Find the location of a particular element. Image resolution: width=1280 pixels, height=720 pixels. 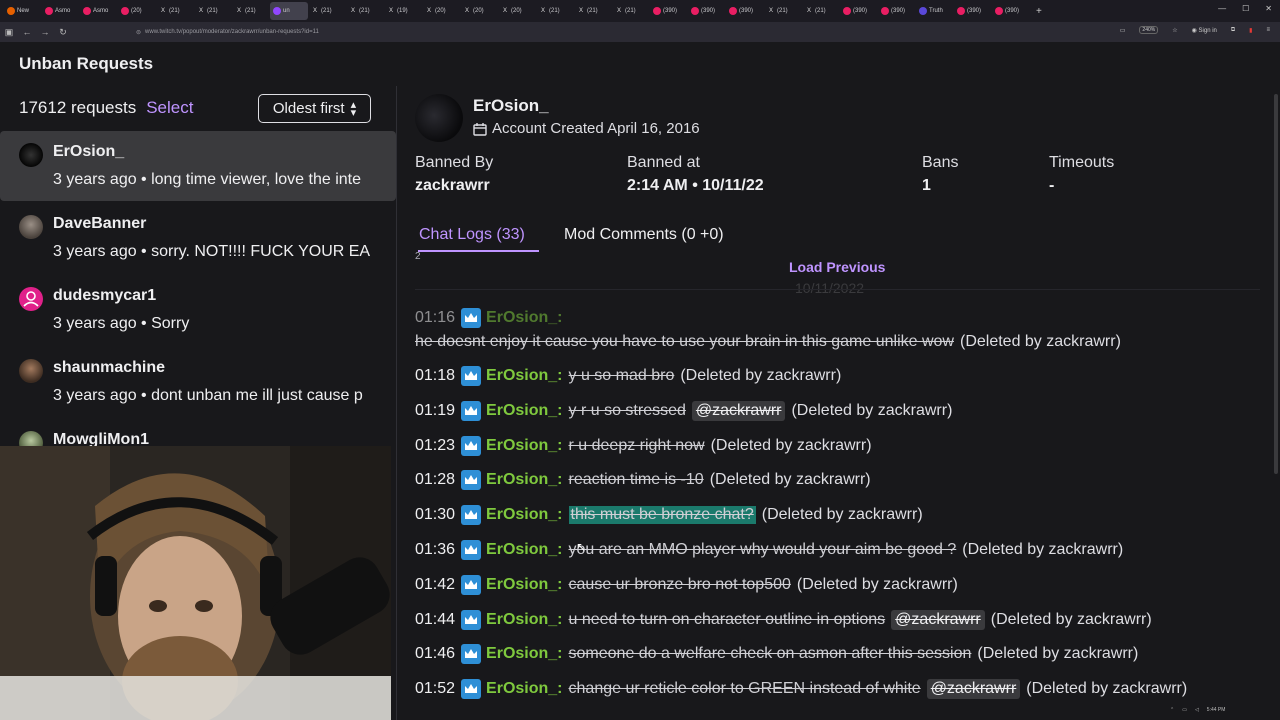

zoom-badge: 240% is located at coordinates (1149, 30).